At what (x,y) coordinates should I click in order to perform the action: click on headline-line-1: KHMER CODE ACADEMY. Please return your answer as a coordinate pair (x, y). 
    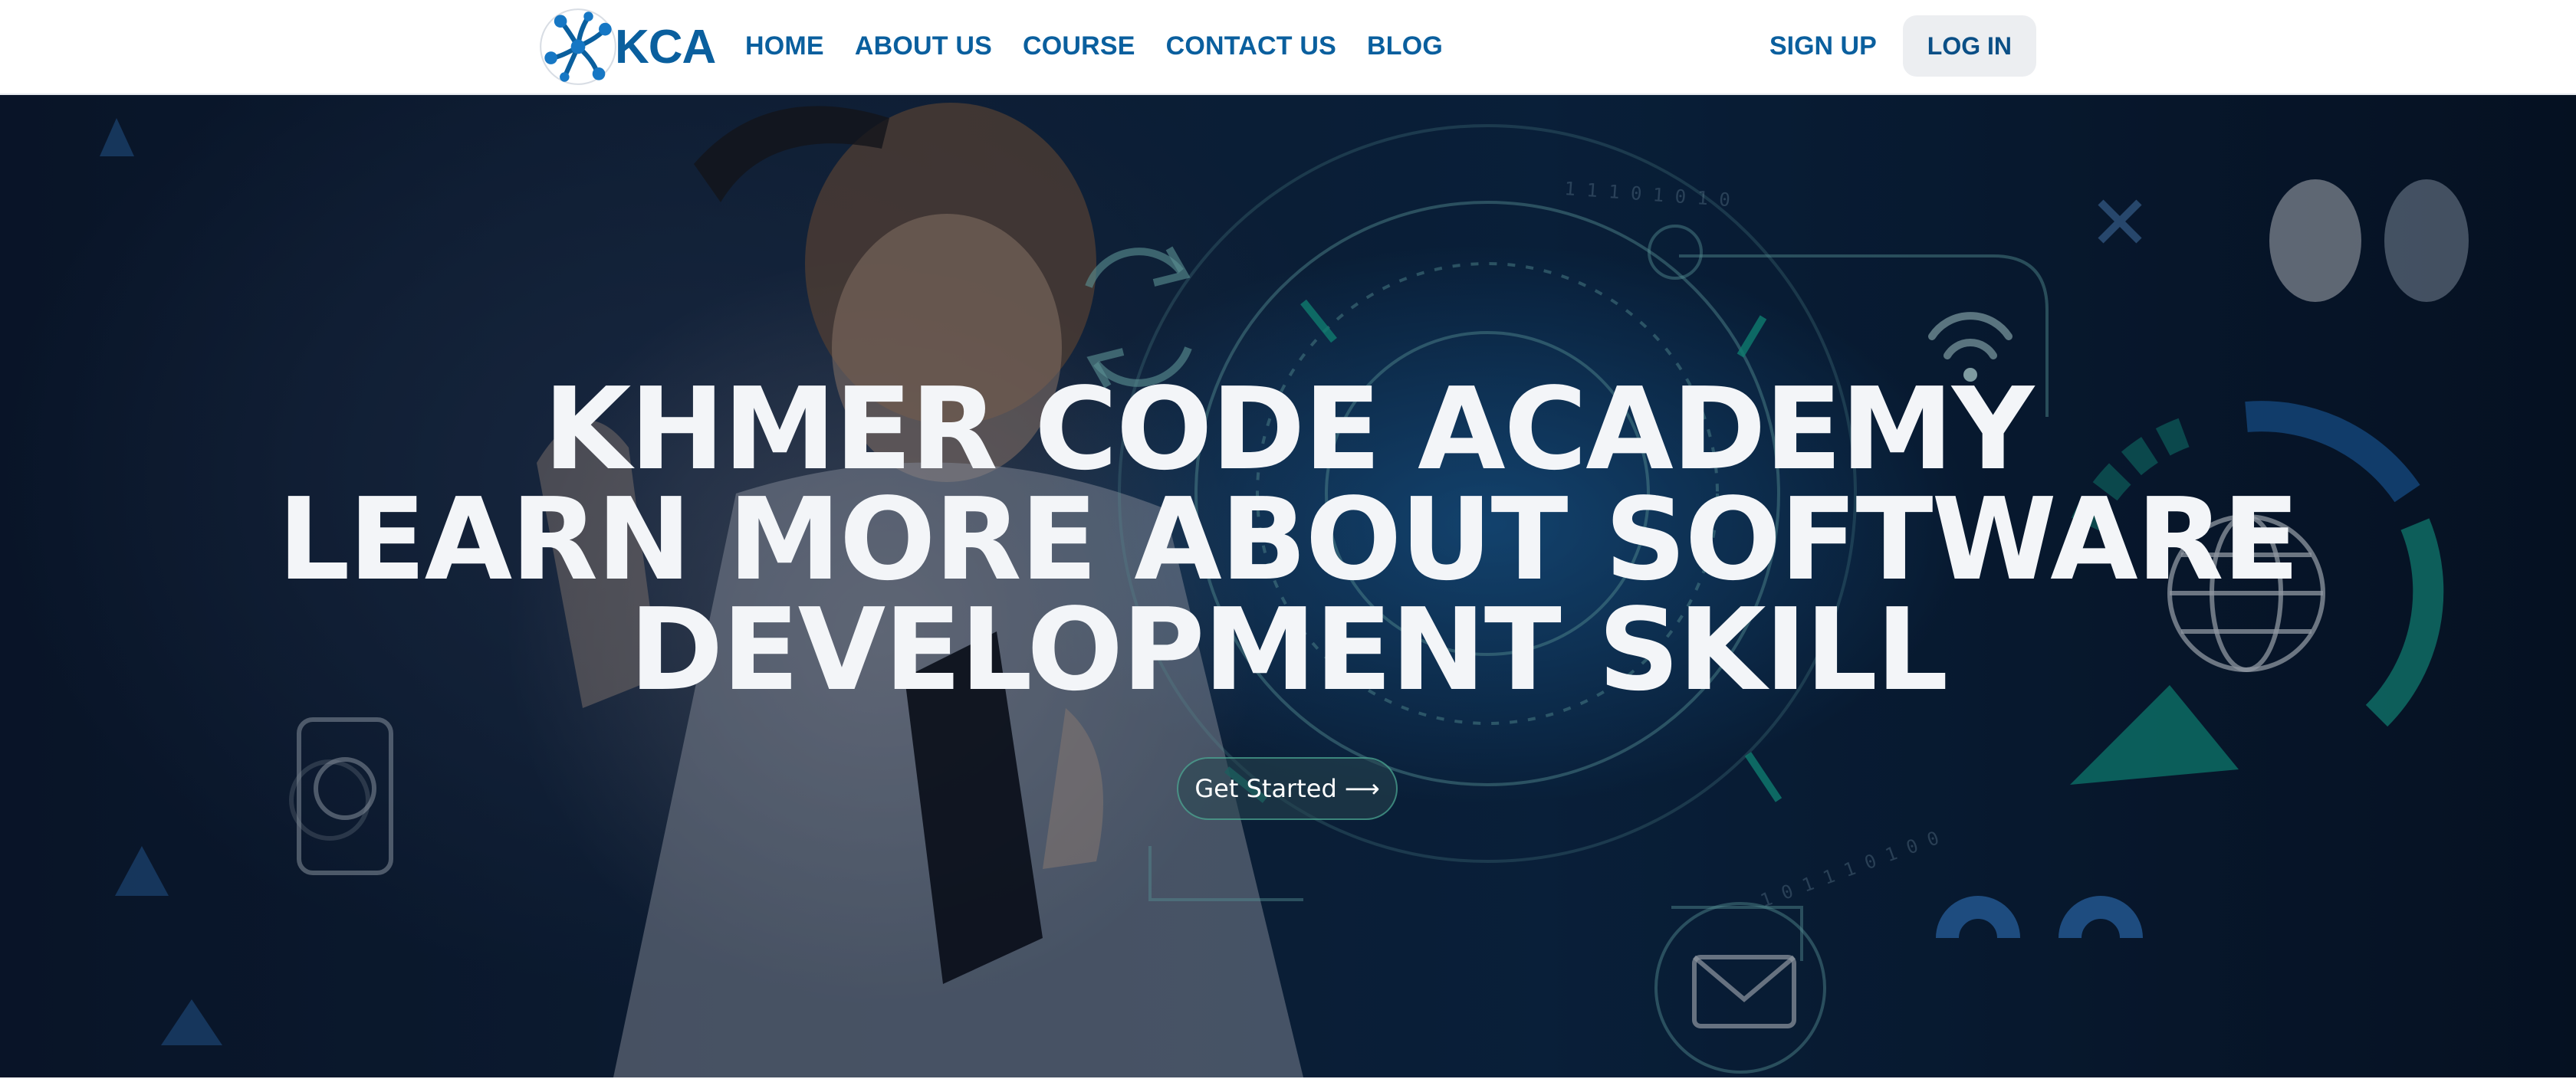
    Looking at the image, I should click on (1288, 429).